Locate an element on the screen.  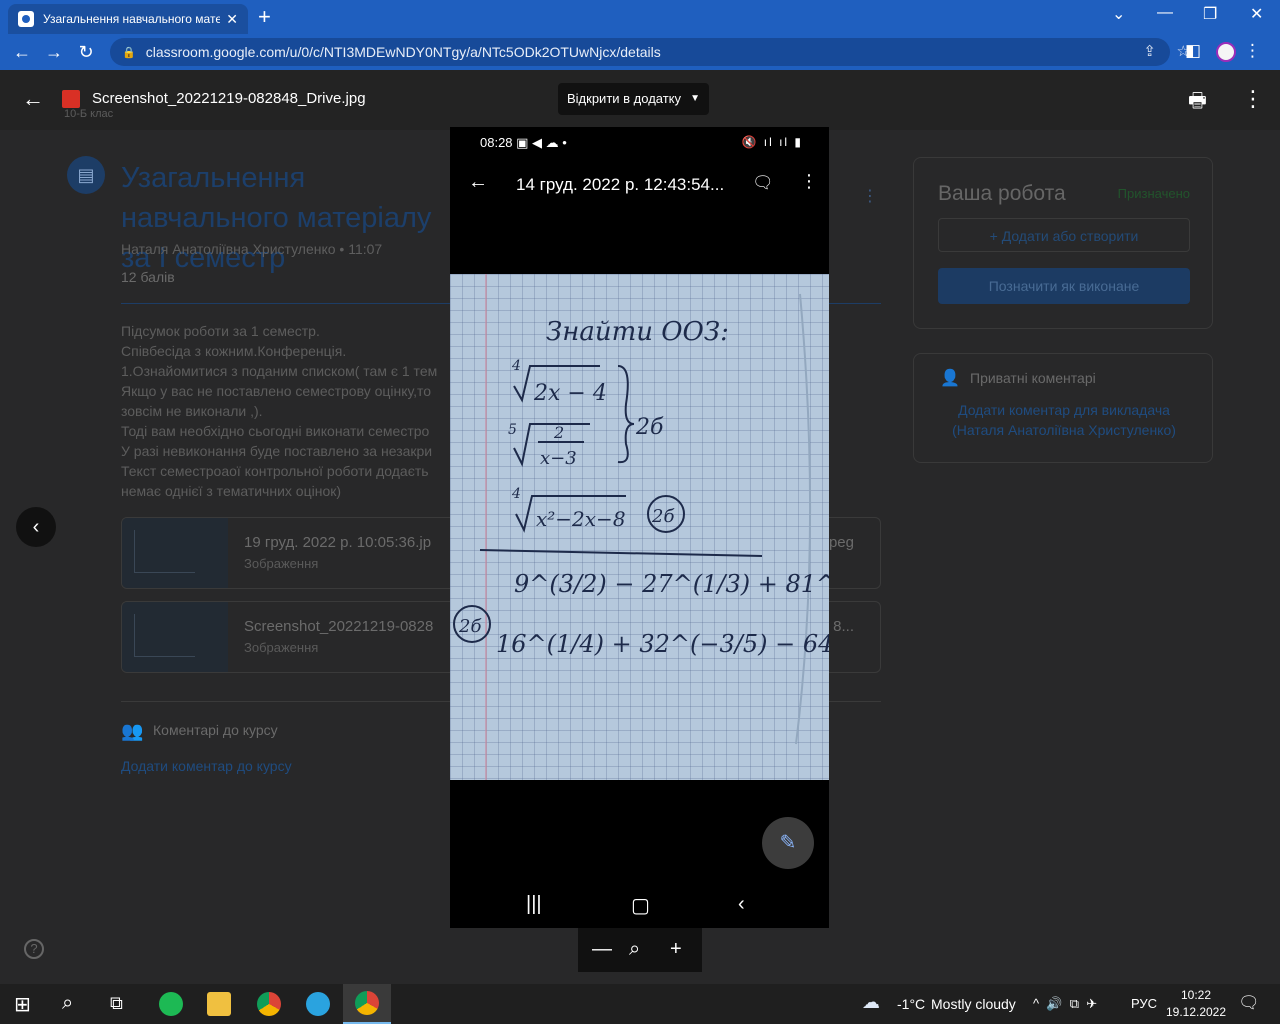
zoom-out-button: — is located at coordinates (602, 949).